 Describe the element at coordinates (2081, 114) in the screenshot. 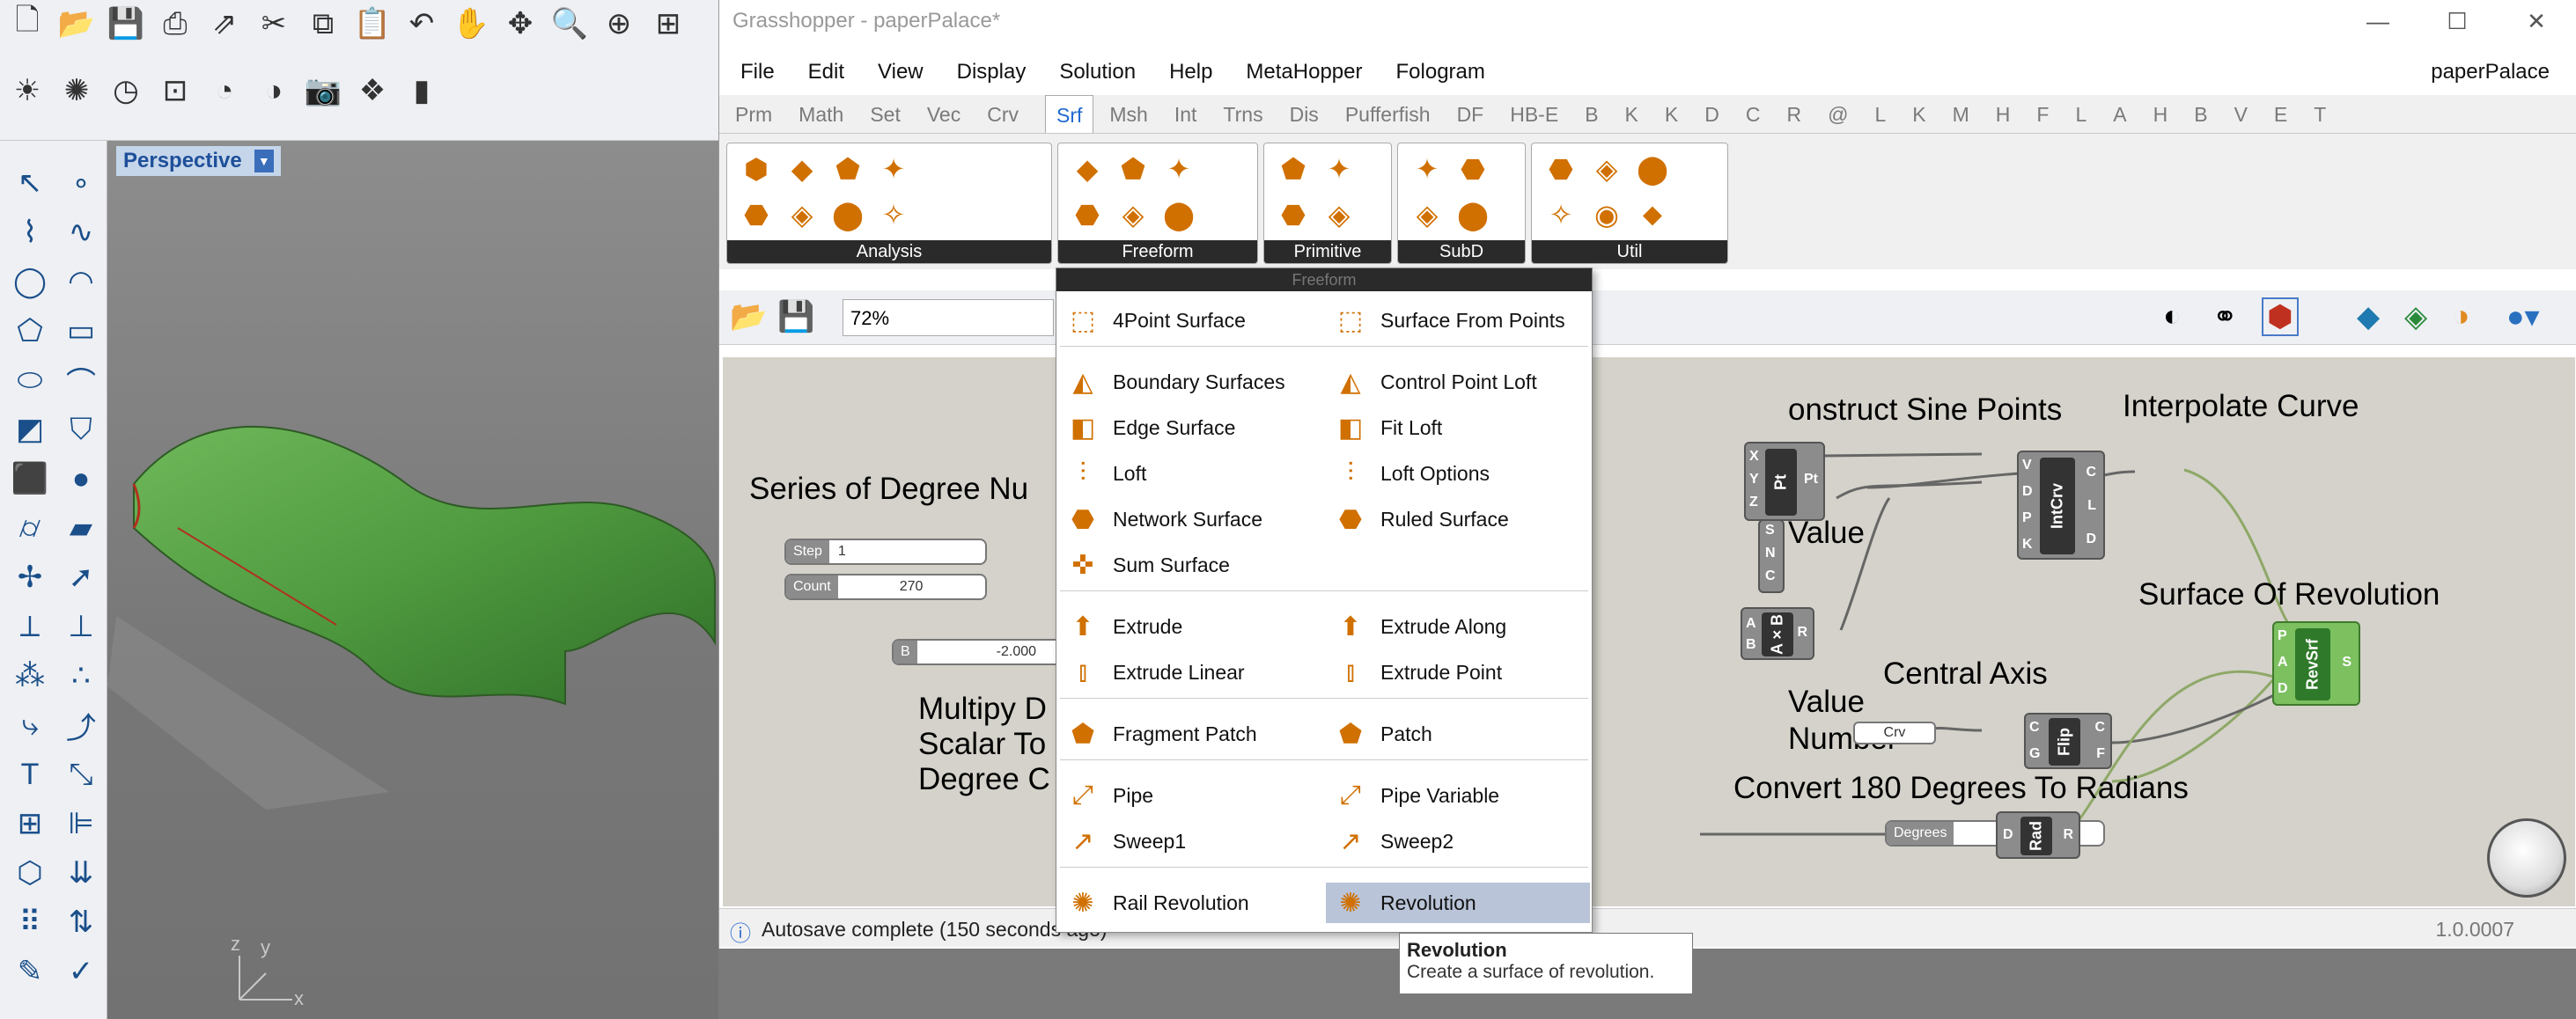

I see `tab-25: L` at that location.